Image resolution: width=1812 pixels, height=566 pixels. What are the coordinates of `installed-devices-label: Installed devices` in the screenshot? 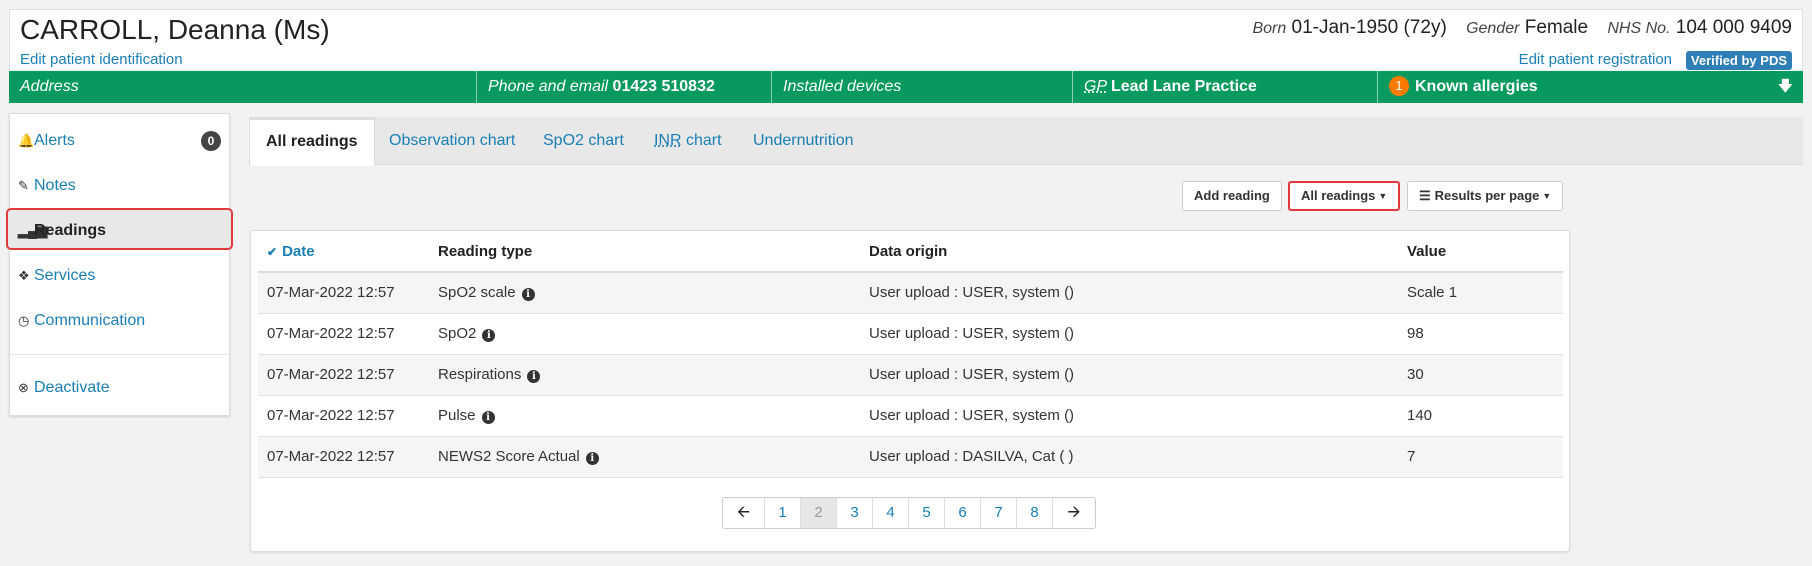 It's located at (842, 86).